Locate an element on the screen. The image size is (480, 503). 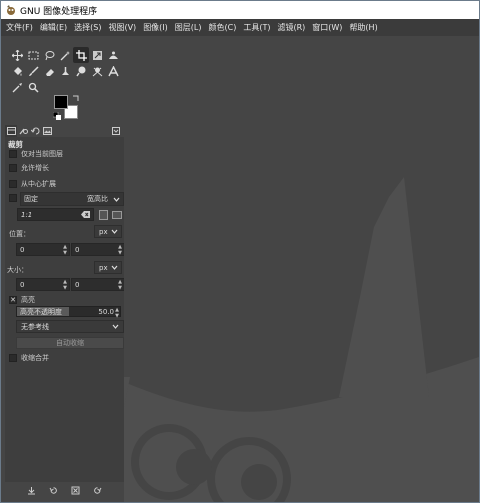
tab-tool-options is located at coordinates (11, 131).